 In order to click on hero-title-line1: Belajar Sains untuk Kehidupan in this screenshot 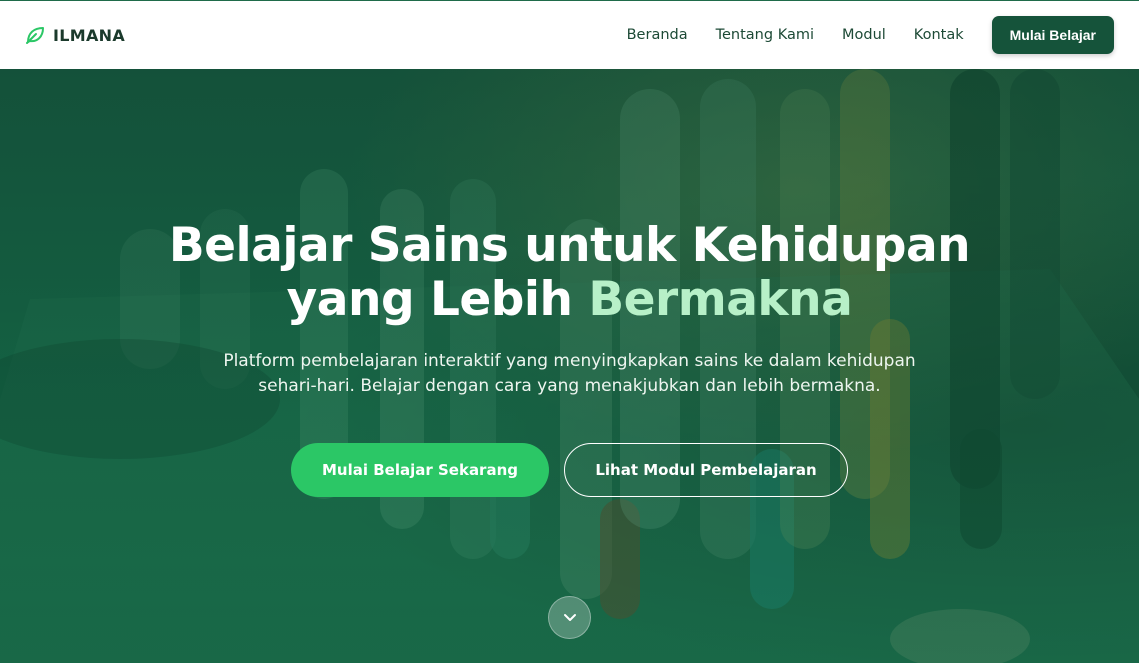, I will do `click(569, 245)`.